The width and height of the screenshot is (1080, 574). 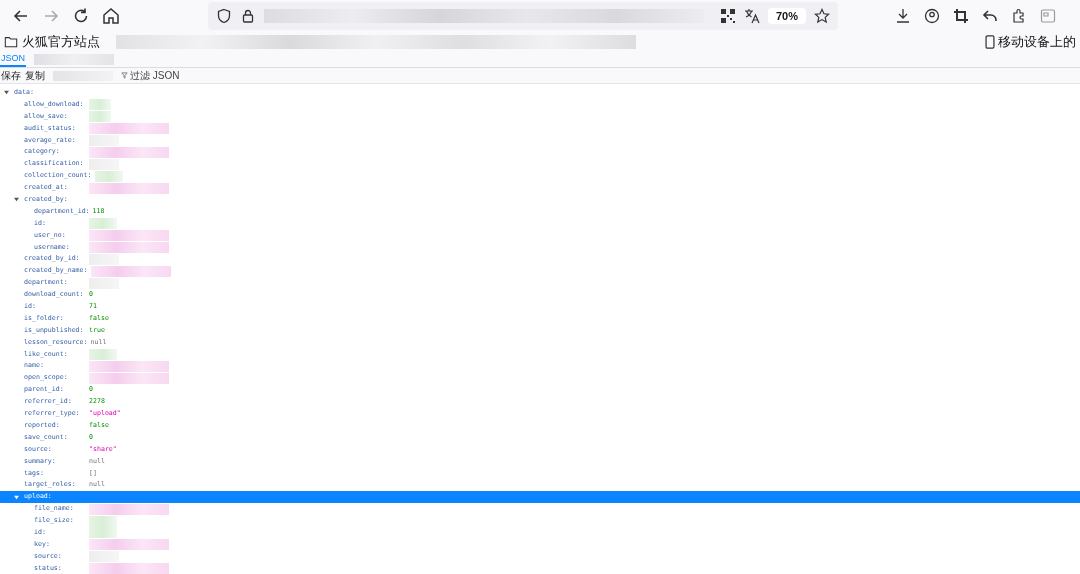 What do you see at coordinates (230, 75) in the screenshot?
I see `filter-field: 过滤 JSON` at bounding box center [230, 75].